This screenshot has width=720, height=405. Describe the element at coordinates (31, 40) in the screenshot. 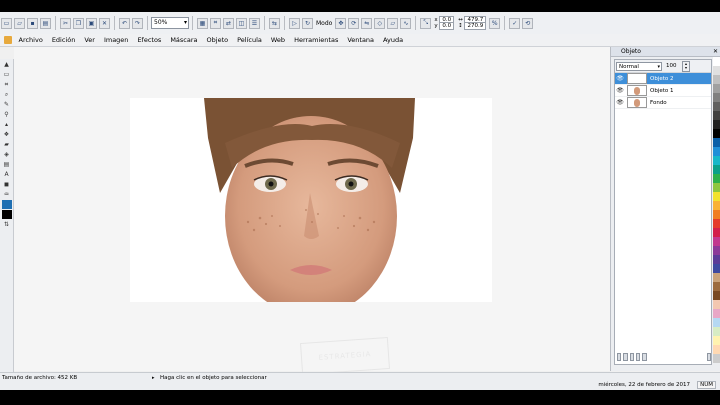

I see `menu-archivo: Archivo` at that location.